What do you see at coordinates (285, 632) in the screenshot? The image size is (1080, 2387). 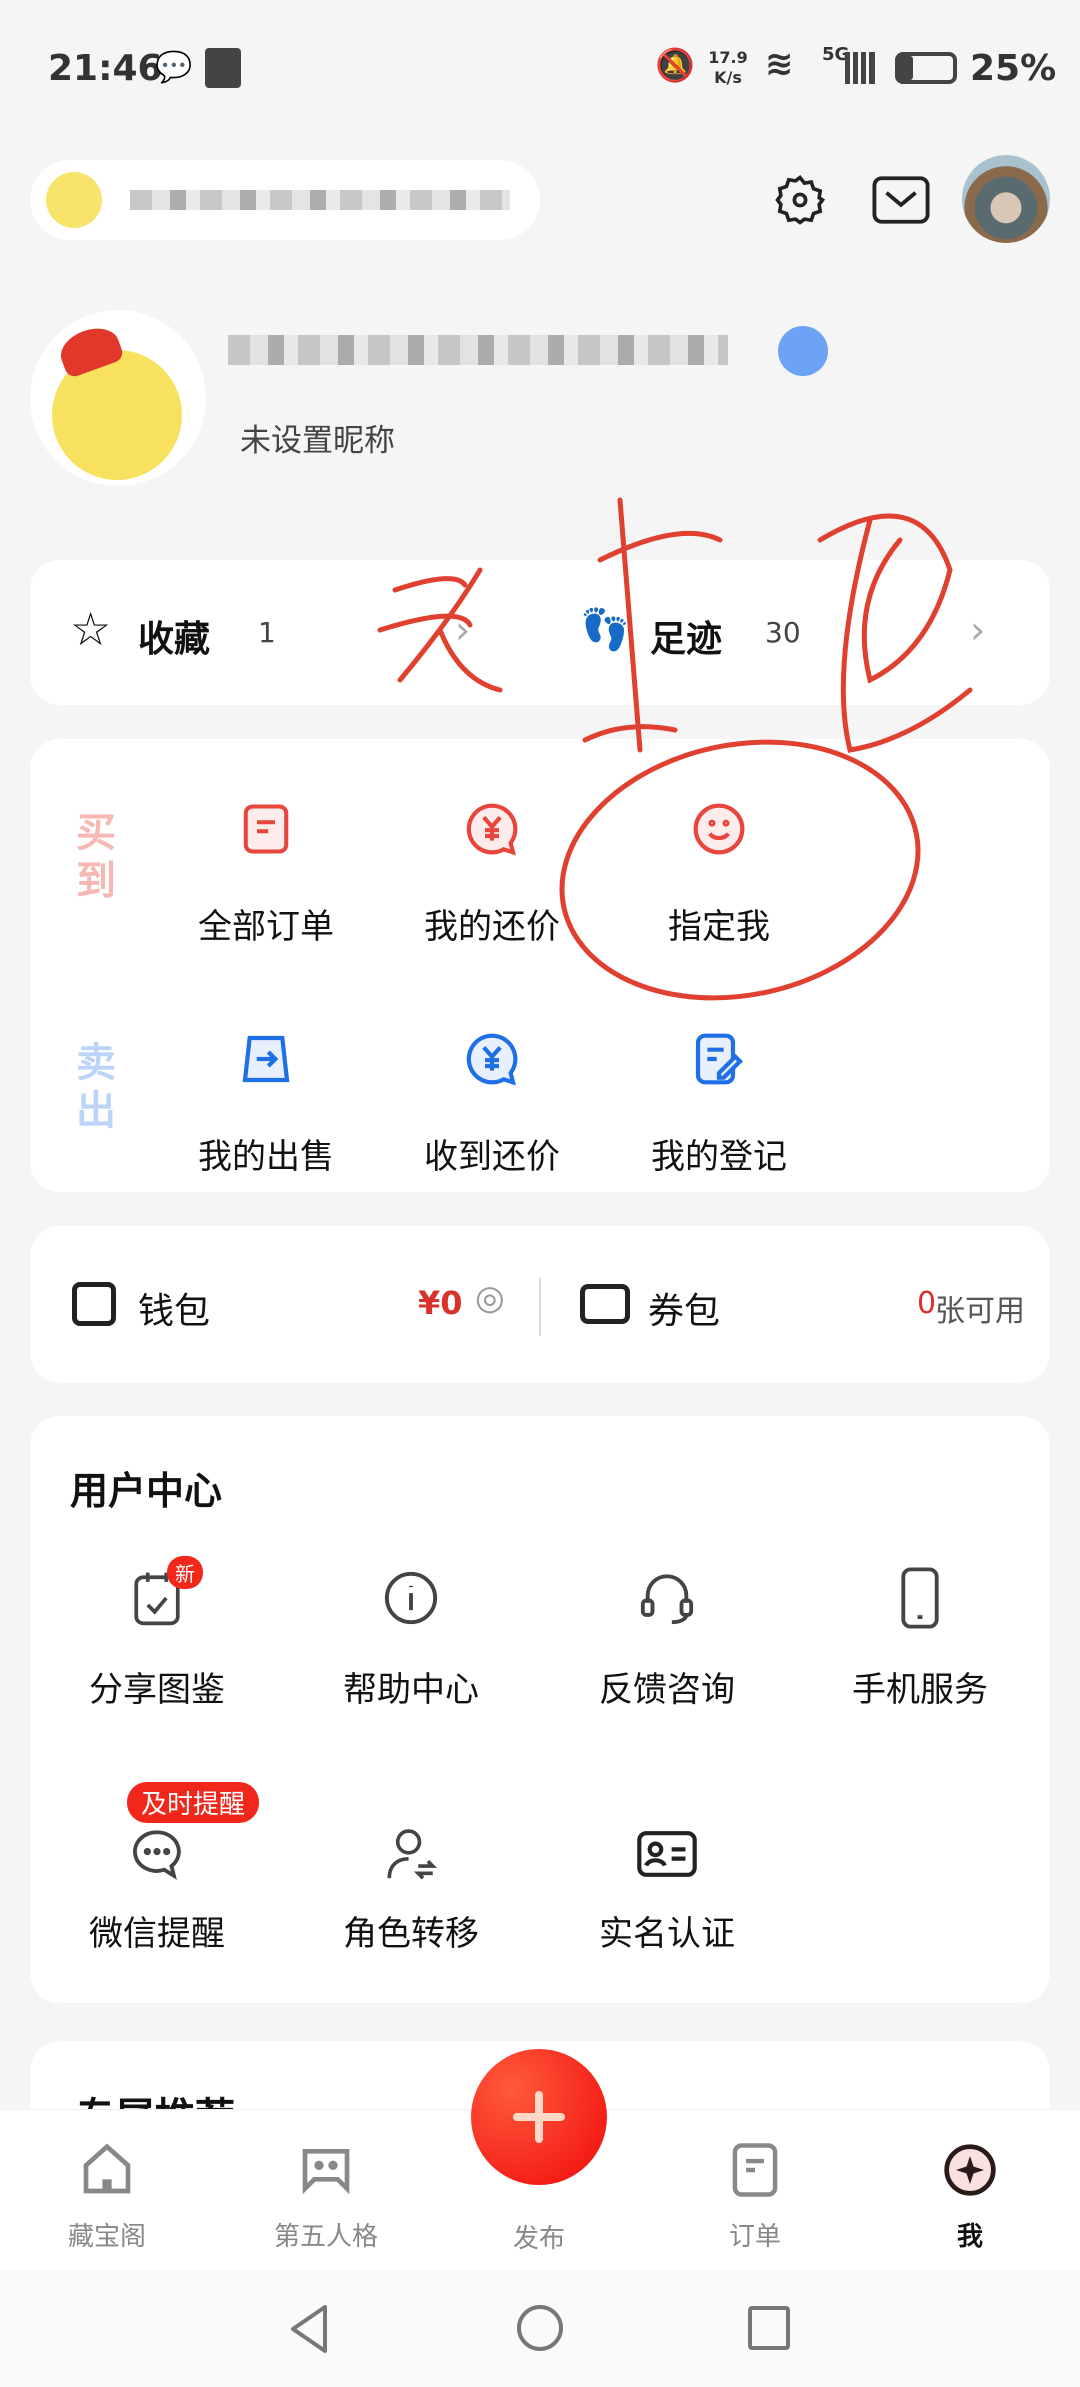 I see `favorites-link: ☆ 收藏 1 ›` at bounding box center [285, 632].